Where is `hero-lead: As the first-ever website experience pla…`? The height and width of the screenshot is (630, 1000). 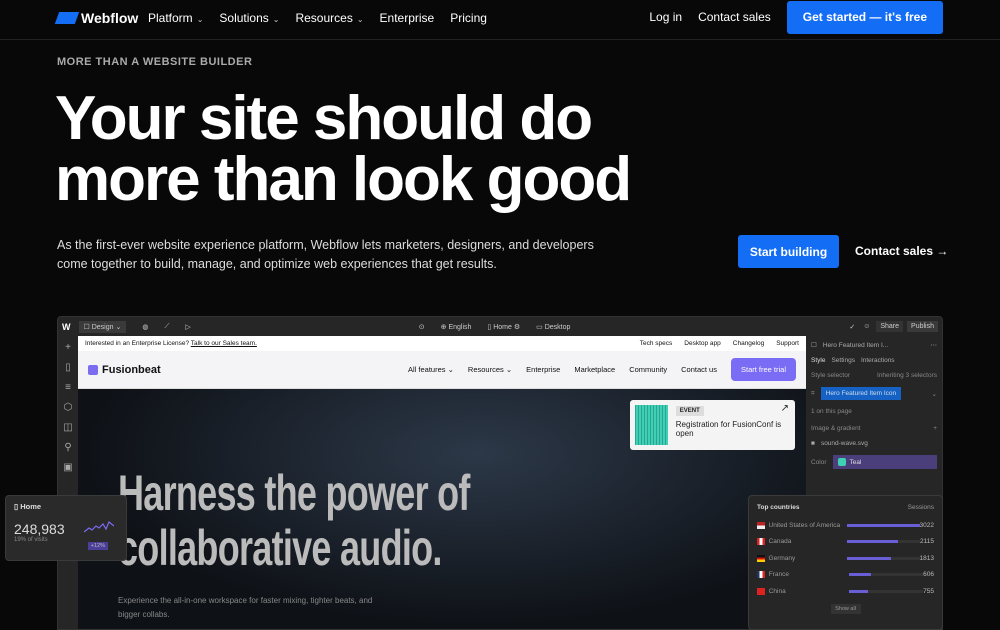 hero-lead: As the first-ever website experience pla… is located at coordinates (325, 254).